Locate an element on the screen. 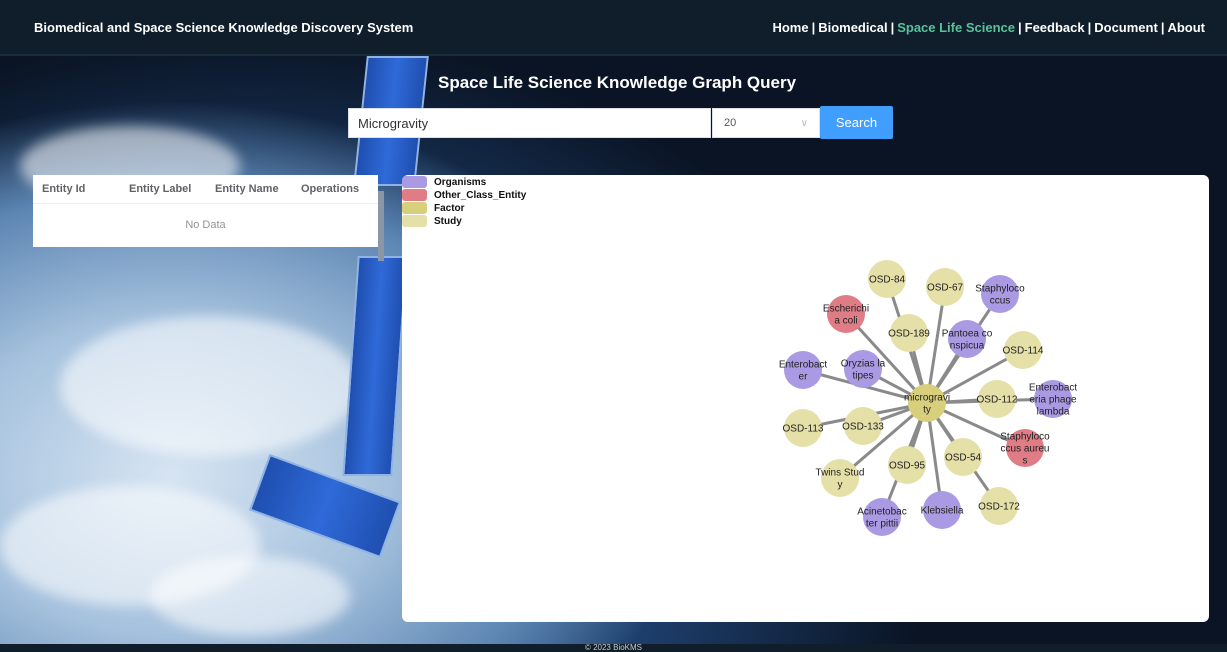  column-header: Operations is located at coordinates (335, 189).